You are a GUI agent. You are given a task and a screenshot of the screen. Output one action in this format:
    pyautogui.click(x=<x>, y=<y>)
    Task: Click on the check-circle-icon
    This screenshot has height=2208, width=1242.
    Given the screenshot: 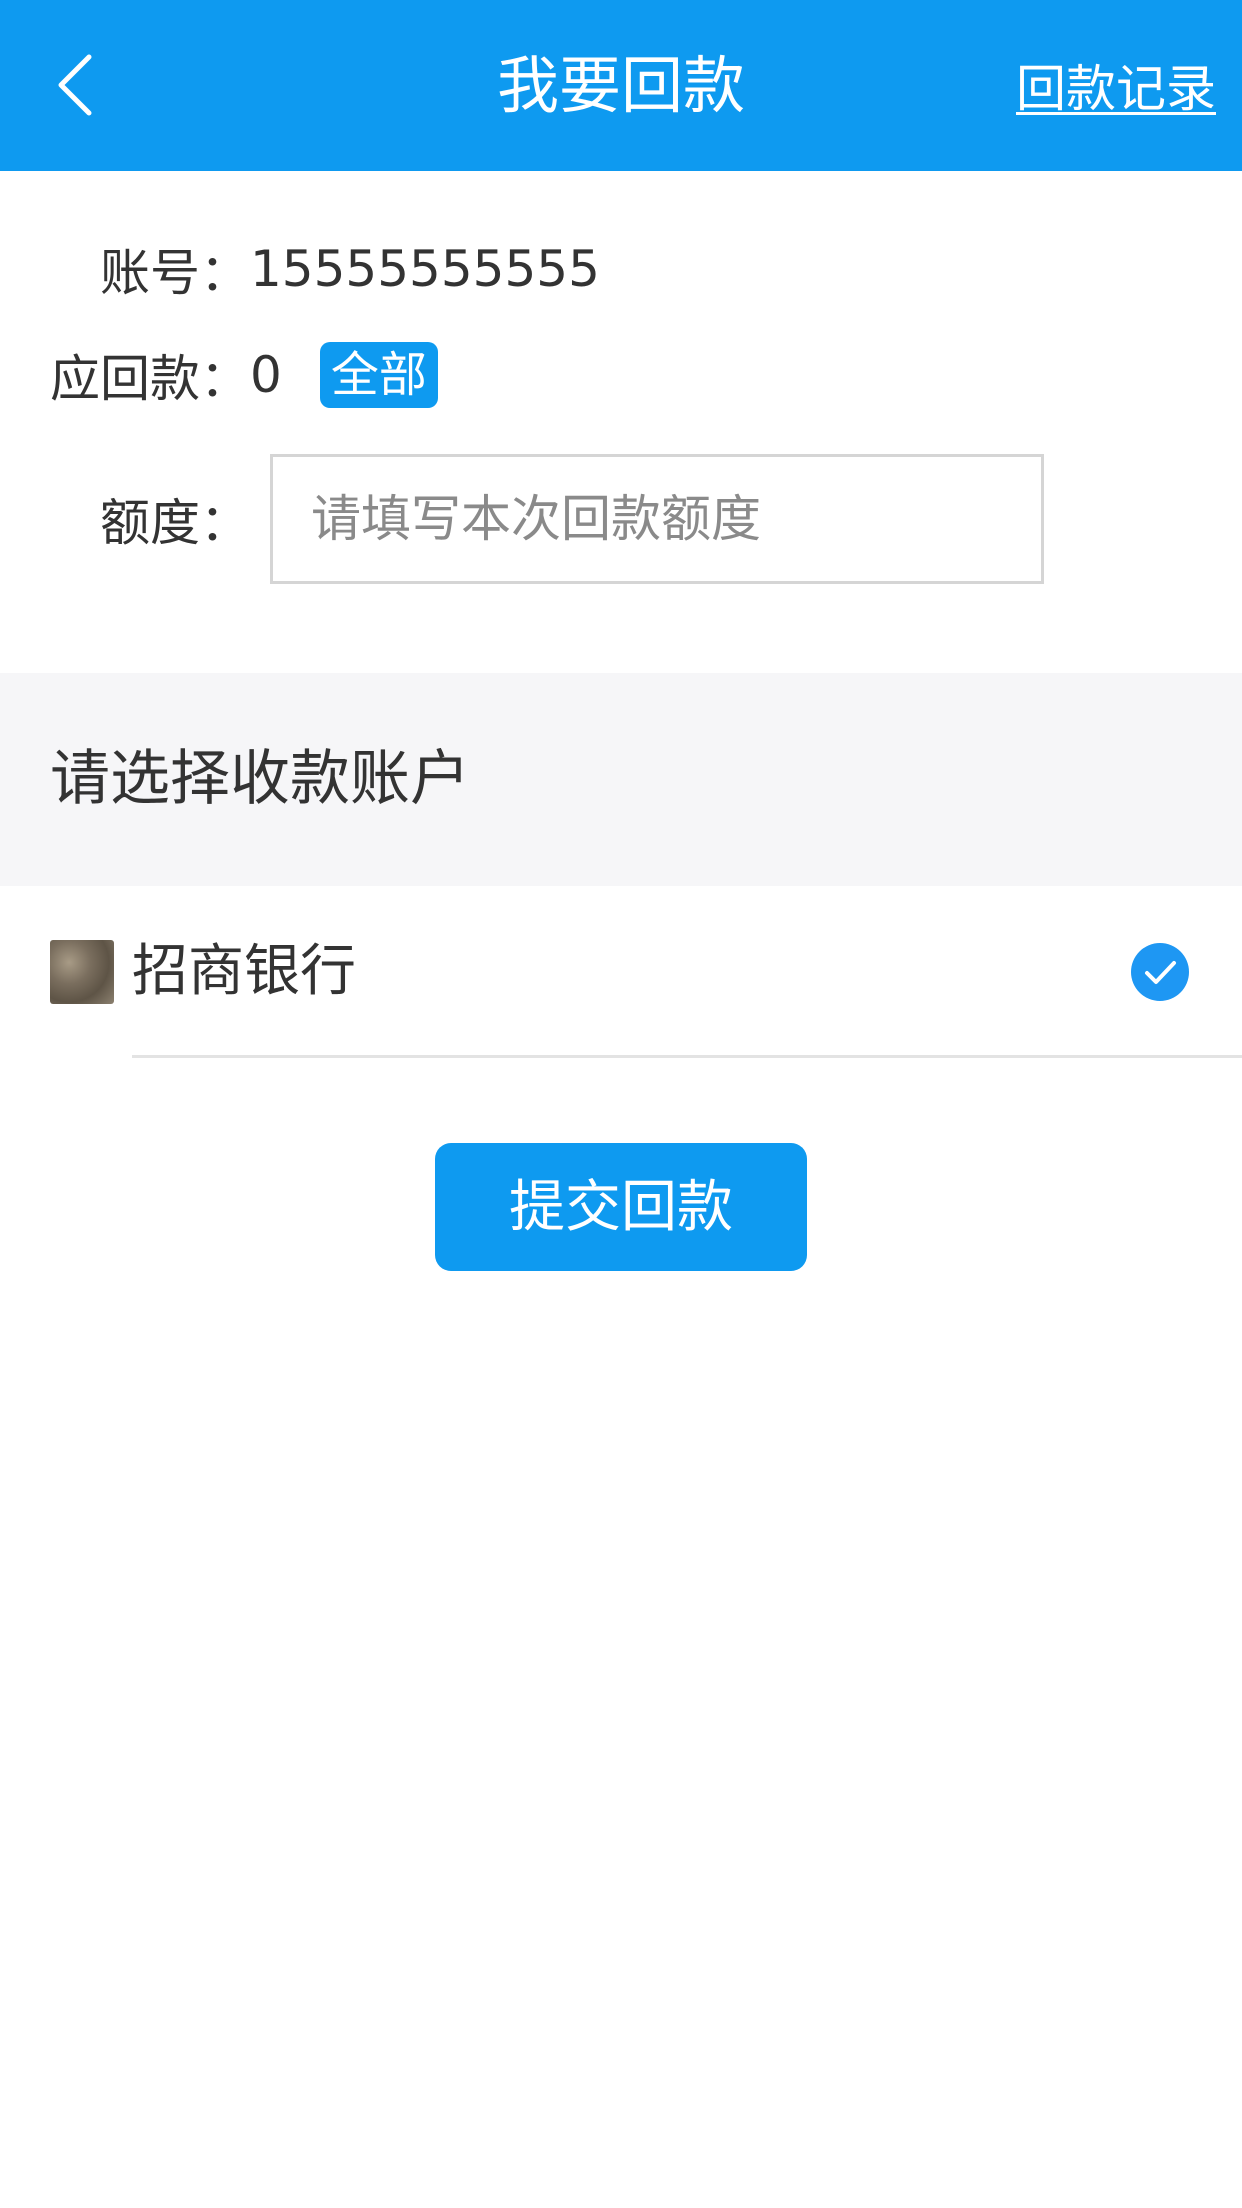 What is the action you would take?
    pyautogui.click(x=1160, y=972)
    